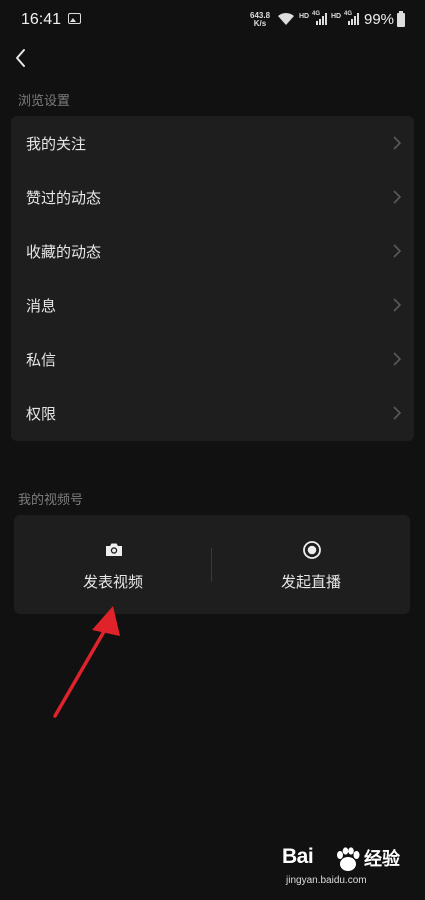  What do you see at coordinates (312, 550) in the screenshot?
I see `live-record-icon` at bounding box center [312, 550].